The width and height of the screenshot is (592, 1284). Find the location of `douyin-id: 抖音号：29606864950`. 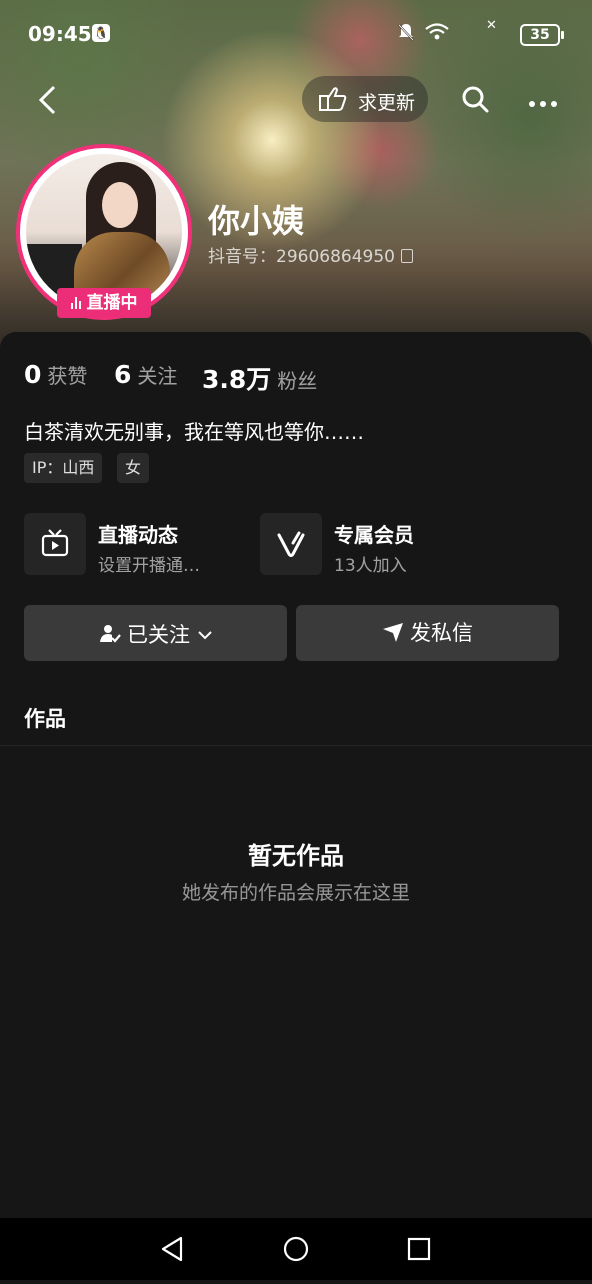

douyin-id: 抖音号：29606864950 is located at coordinates (310, 254).